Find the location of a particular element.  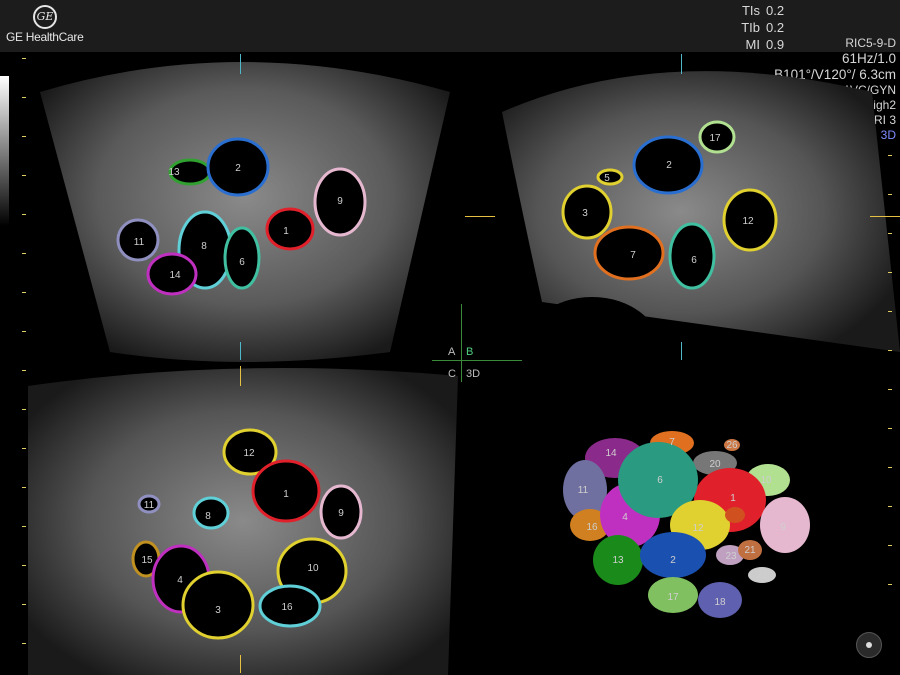

quadrant-label-a: A is located at coordinates (451, 352).